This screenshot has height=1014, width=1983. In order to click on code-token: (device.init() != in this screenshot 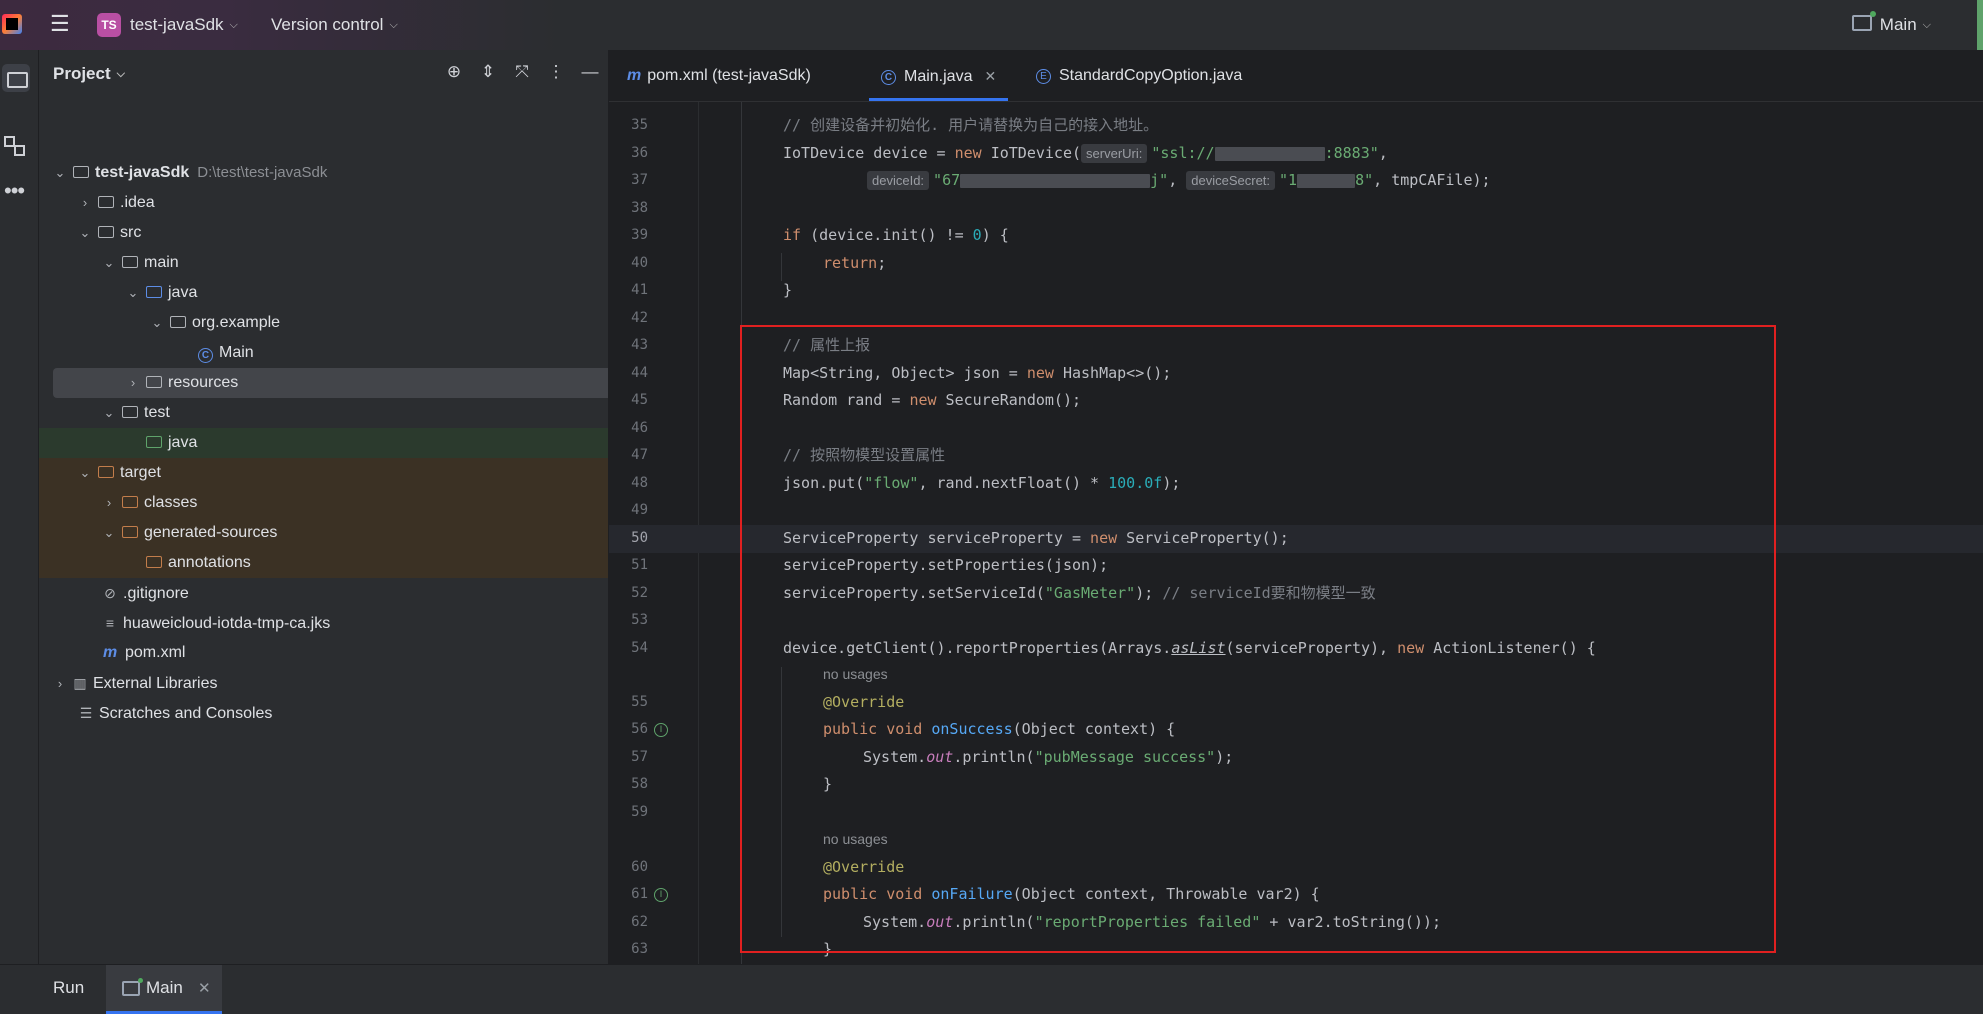, I will do `click(887, 235)`.